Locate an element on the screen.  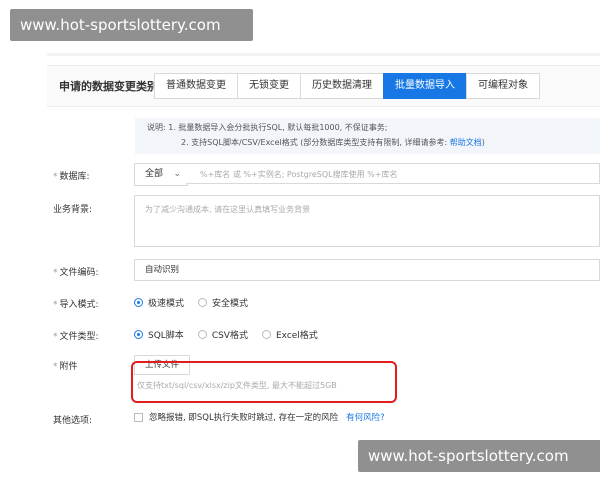
database-label-text: 数据库: is located at coordinates (74, 177).